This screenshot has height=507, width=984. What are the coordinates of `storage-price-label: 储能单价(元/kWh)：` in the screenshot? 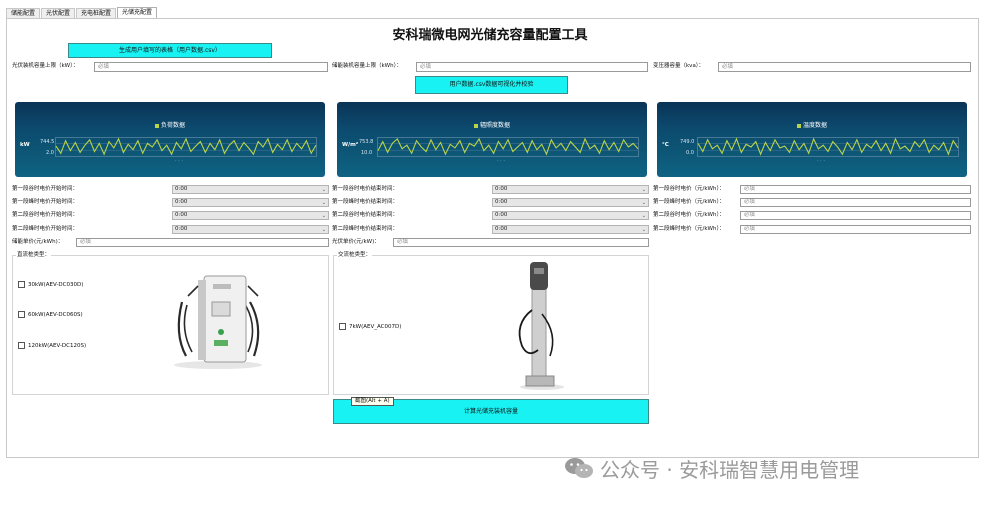 It's located at (38, 242).